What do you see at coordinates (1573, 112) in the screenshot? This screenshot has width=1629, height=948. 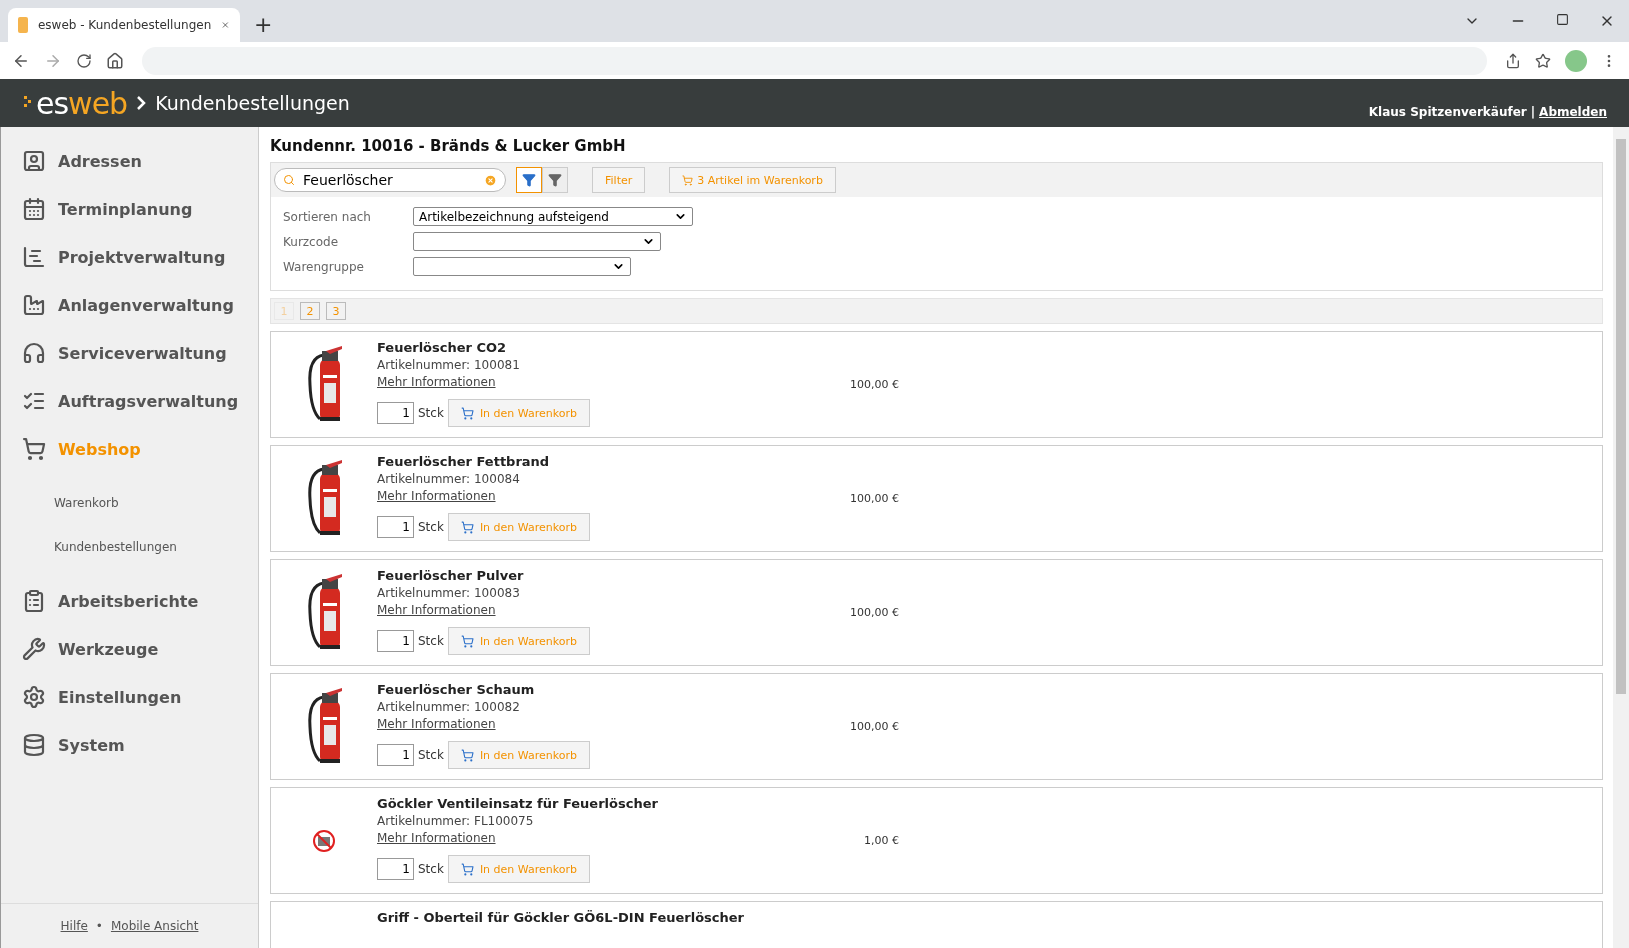 I see `logout-link: Abmelden` at bounding box center [1573, 112].